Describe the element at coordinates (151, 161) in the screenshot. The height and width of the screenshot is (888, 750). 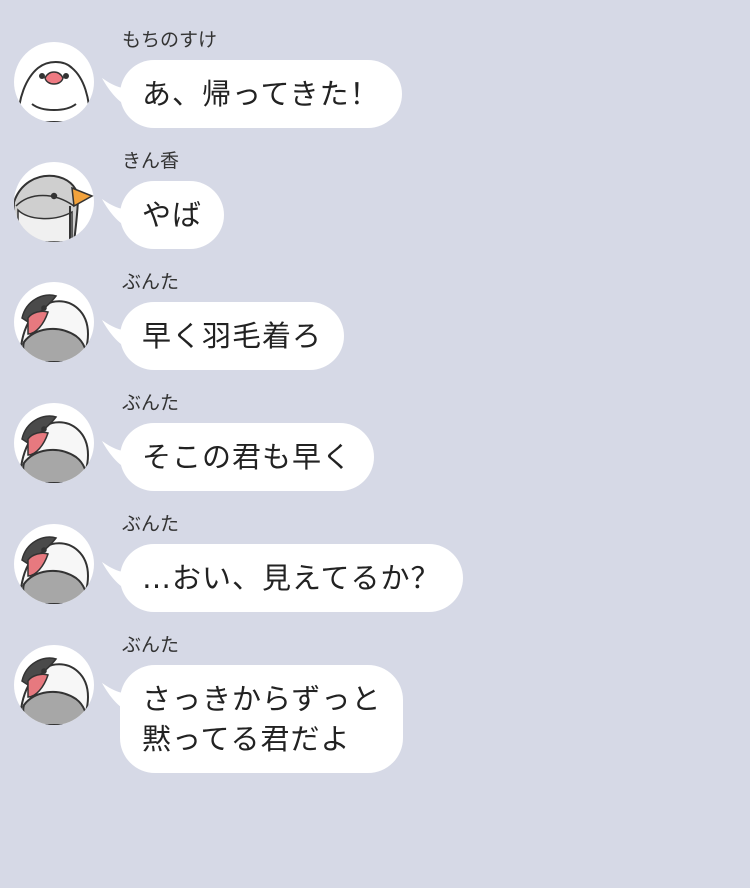
I see `sender-name: きん香` at that location.